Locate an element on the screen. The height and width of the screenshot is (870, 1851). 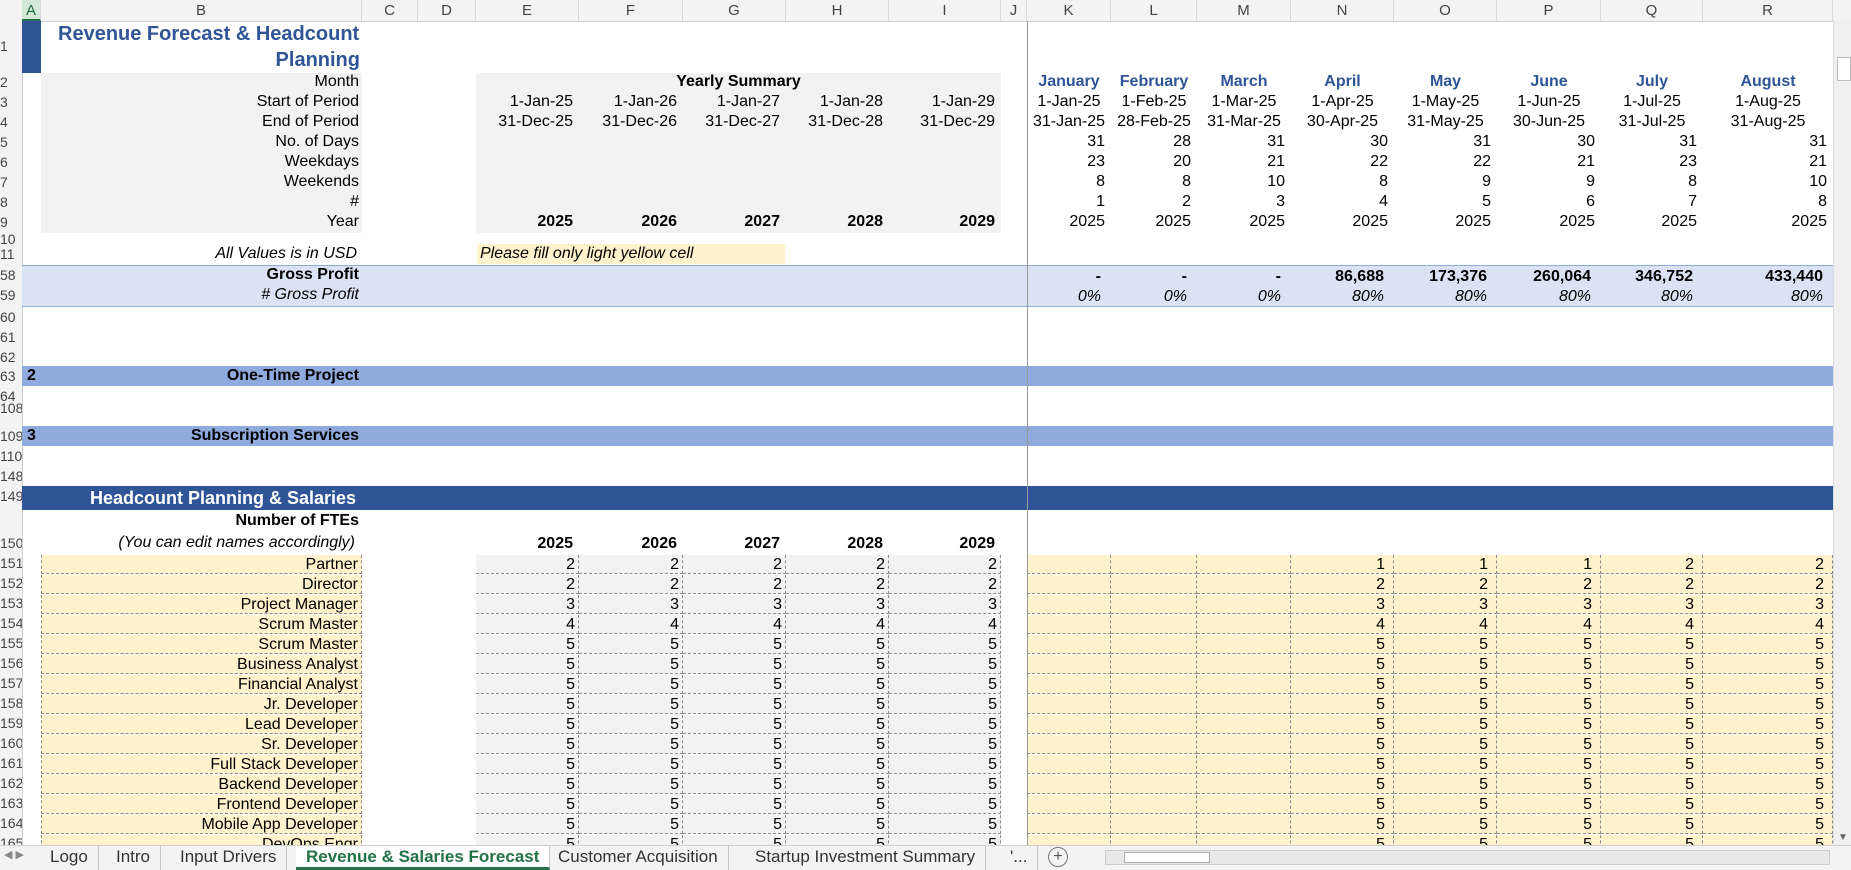
yearly-start-cell: 1-Jan-26 is located at coordinates (628, 102).